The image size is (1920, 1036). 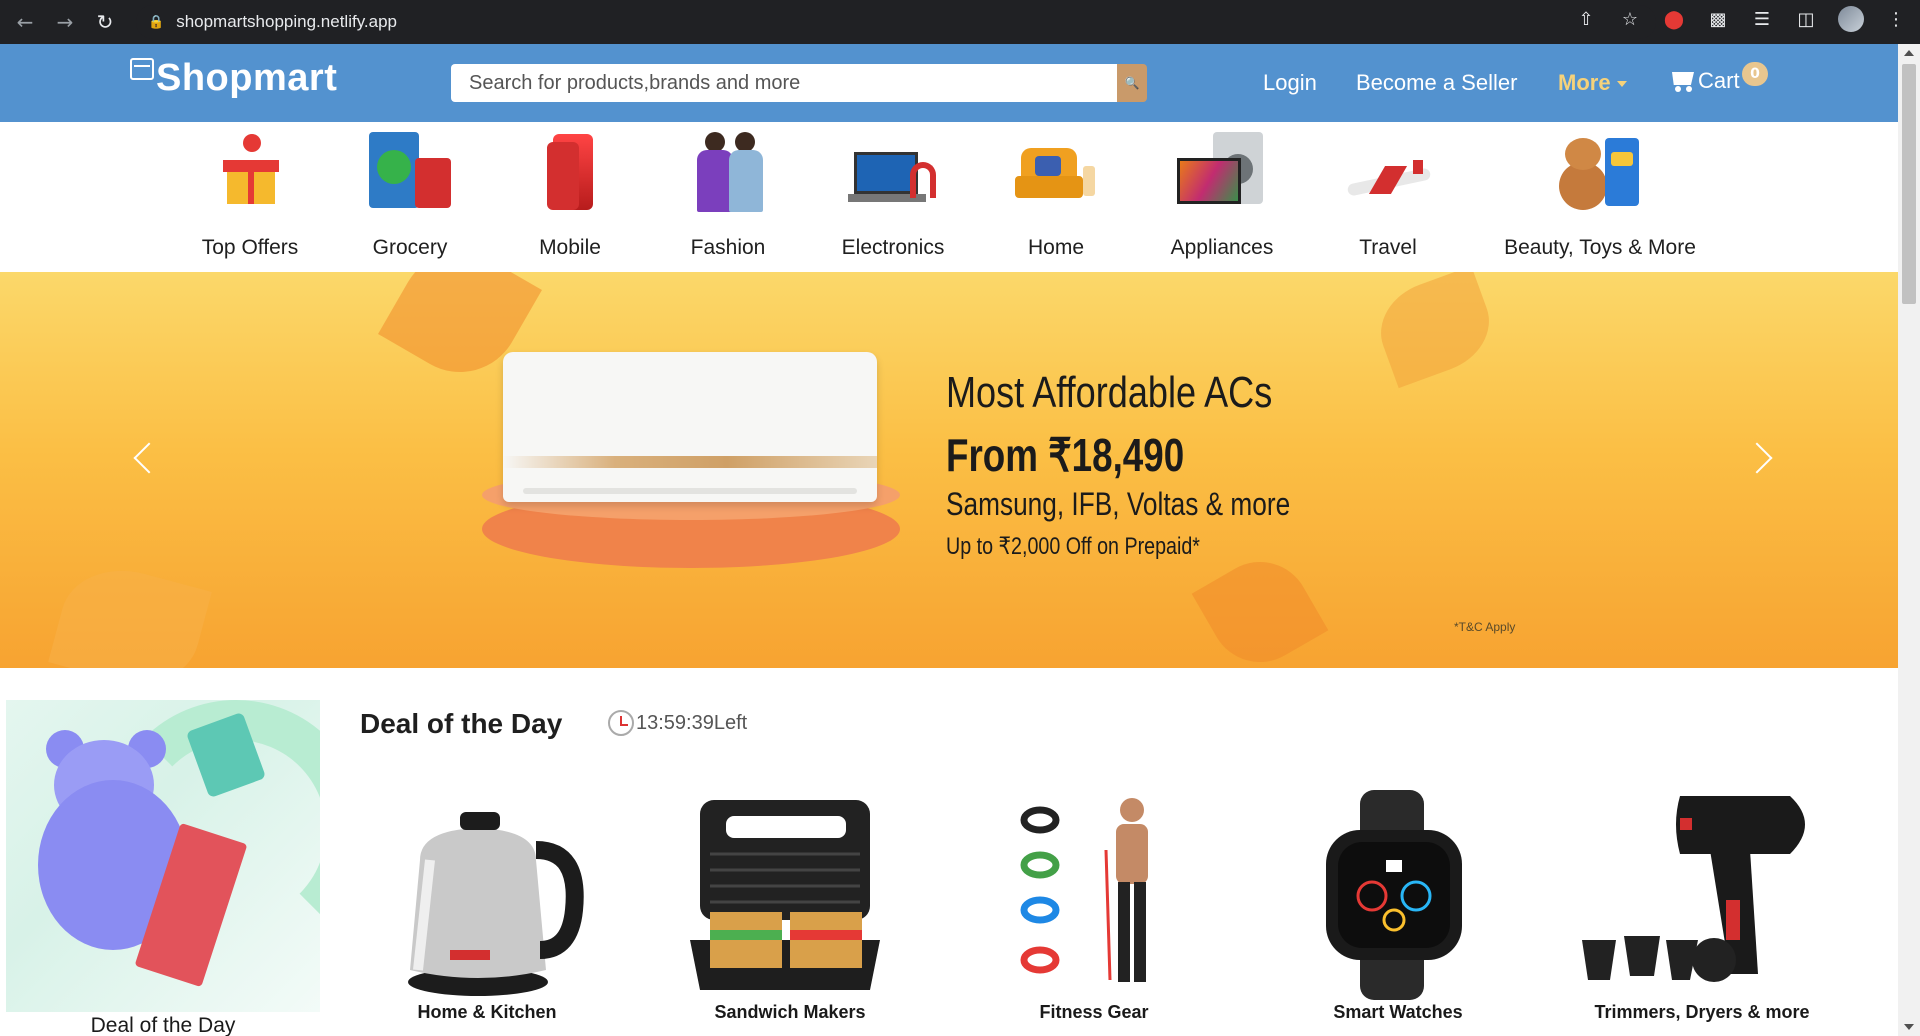 I want to click on hair-dryer-image, so click(x=1693, y=889).